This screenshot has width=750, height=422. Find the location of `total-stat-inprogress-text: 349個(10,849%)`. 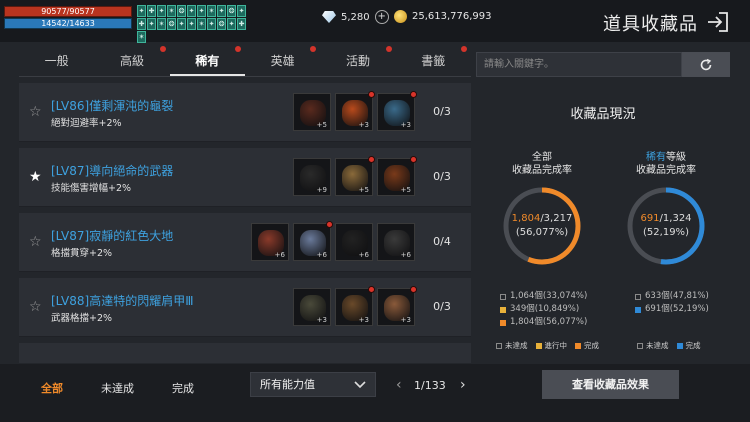

total-stat-inprogress-text: 349個(10,849%) is located at coordinates (545, 309).